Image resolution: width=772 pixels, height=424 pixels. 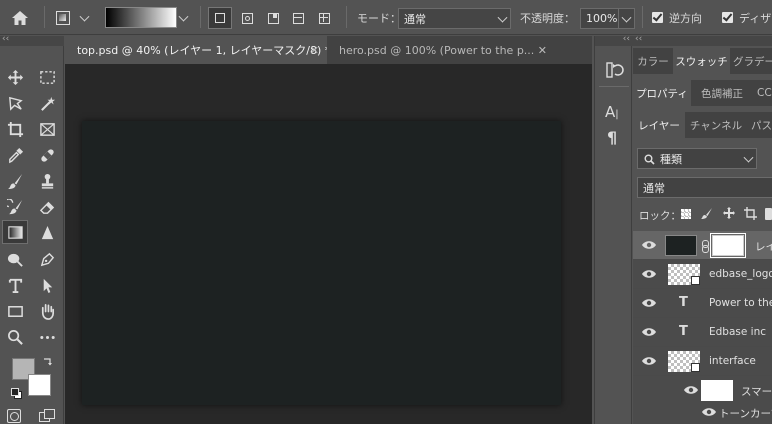 I want to click on eyedropper-tool, so click(x=15, y=155).